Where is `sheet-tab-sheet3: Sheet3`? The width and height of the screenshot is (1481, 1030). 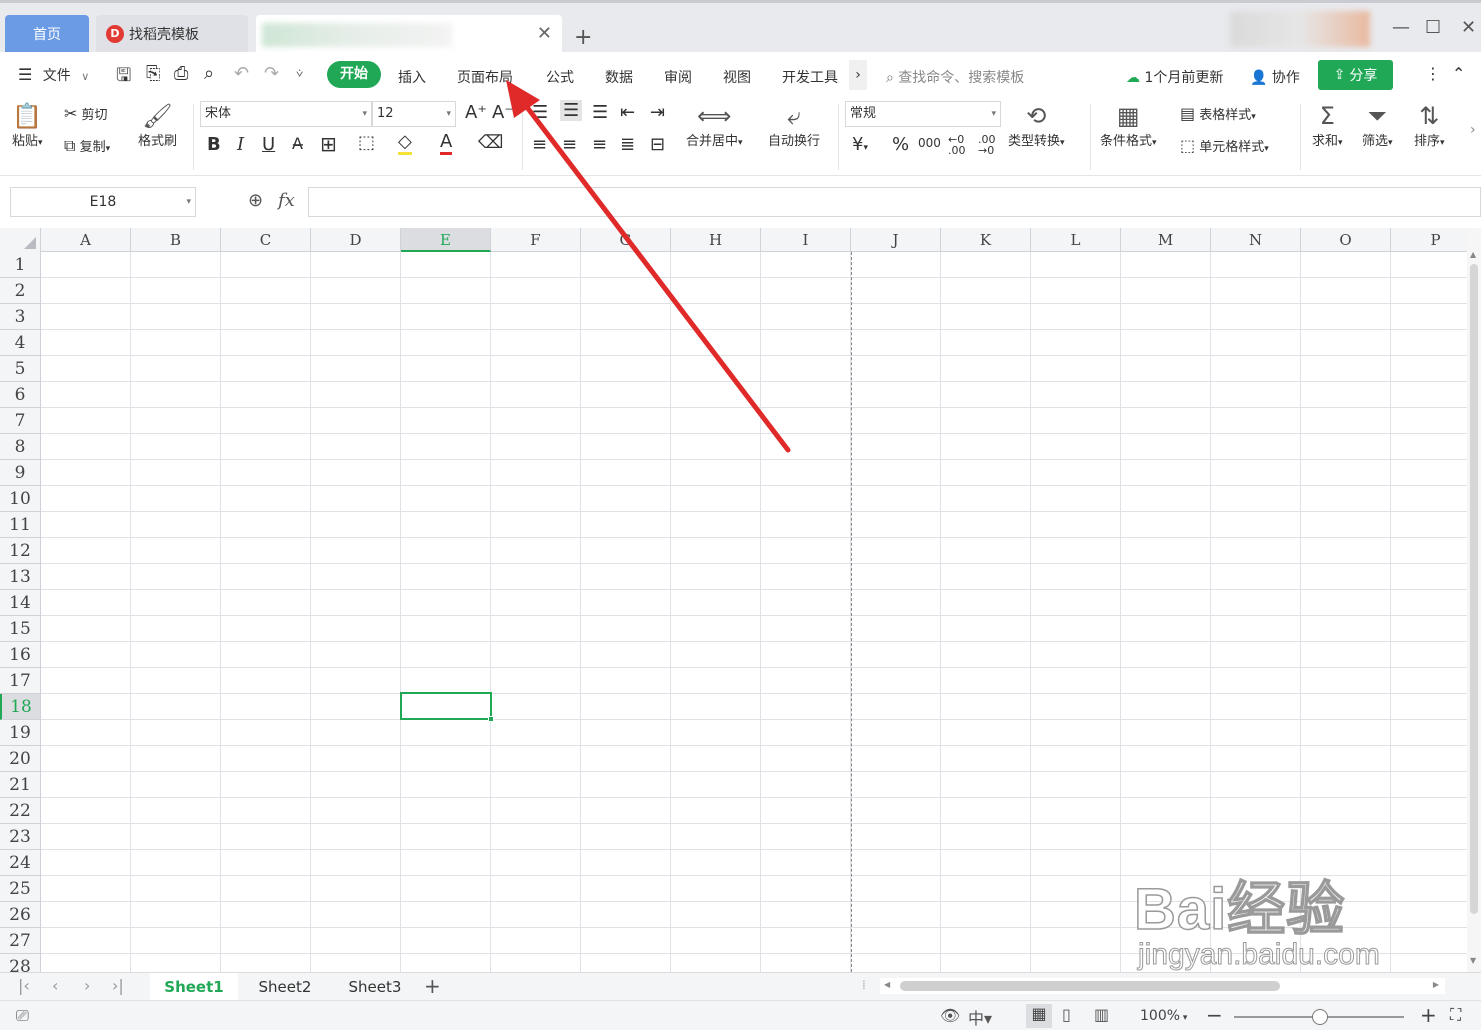
sheet-tab-sheet3: Sheet3 is located at coordinates (375, 987).